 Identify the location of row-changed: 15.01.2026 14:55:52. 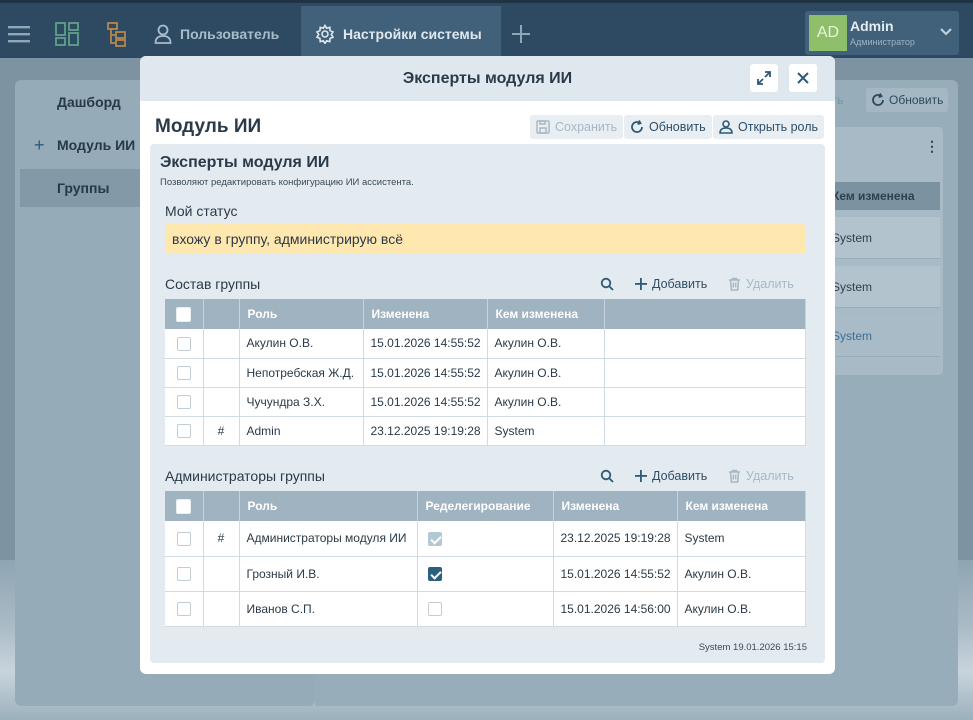
(425, 402).